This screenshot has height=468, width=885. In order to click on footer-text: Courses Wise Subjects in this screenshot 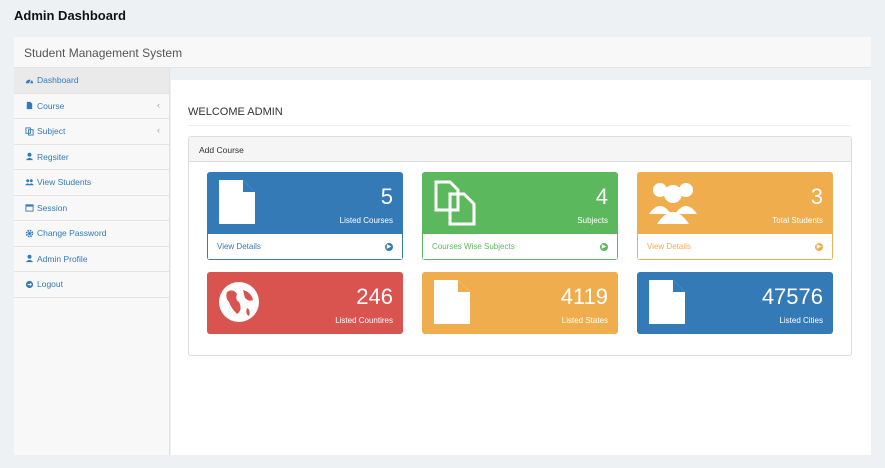, I will do `click(473, 246)`.